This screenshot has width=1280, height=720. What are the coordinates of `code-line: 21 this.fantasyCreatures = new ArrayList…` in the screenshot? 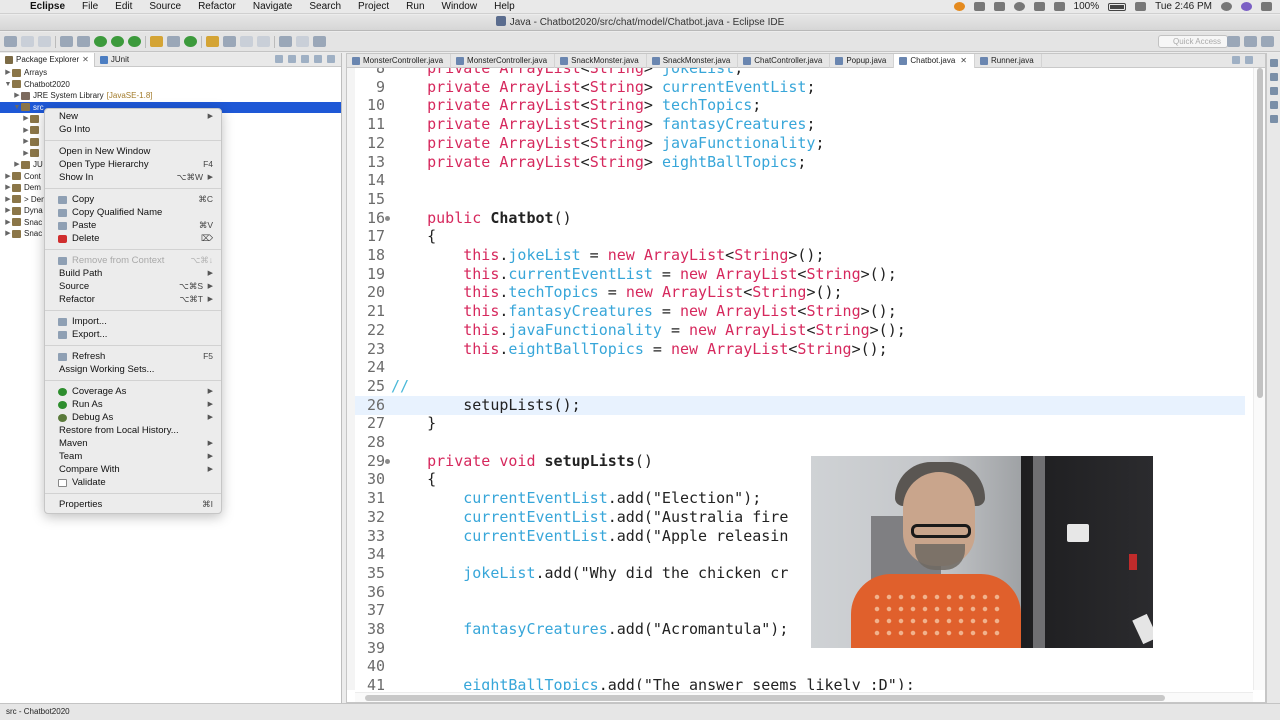 It's located at (800, 311).